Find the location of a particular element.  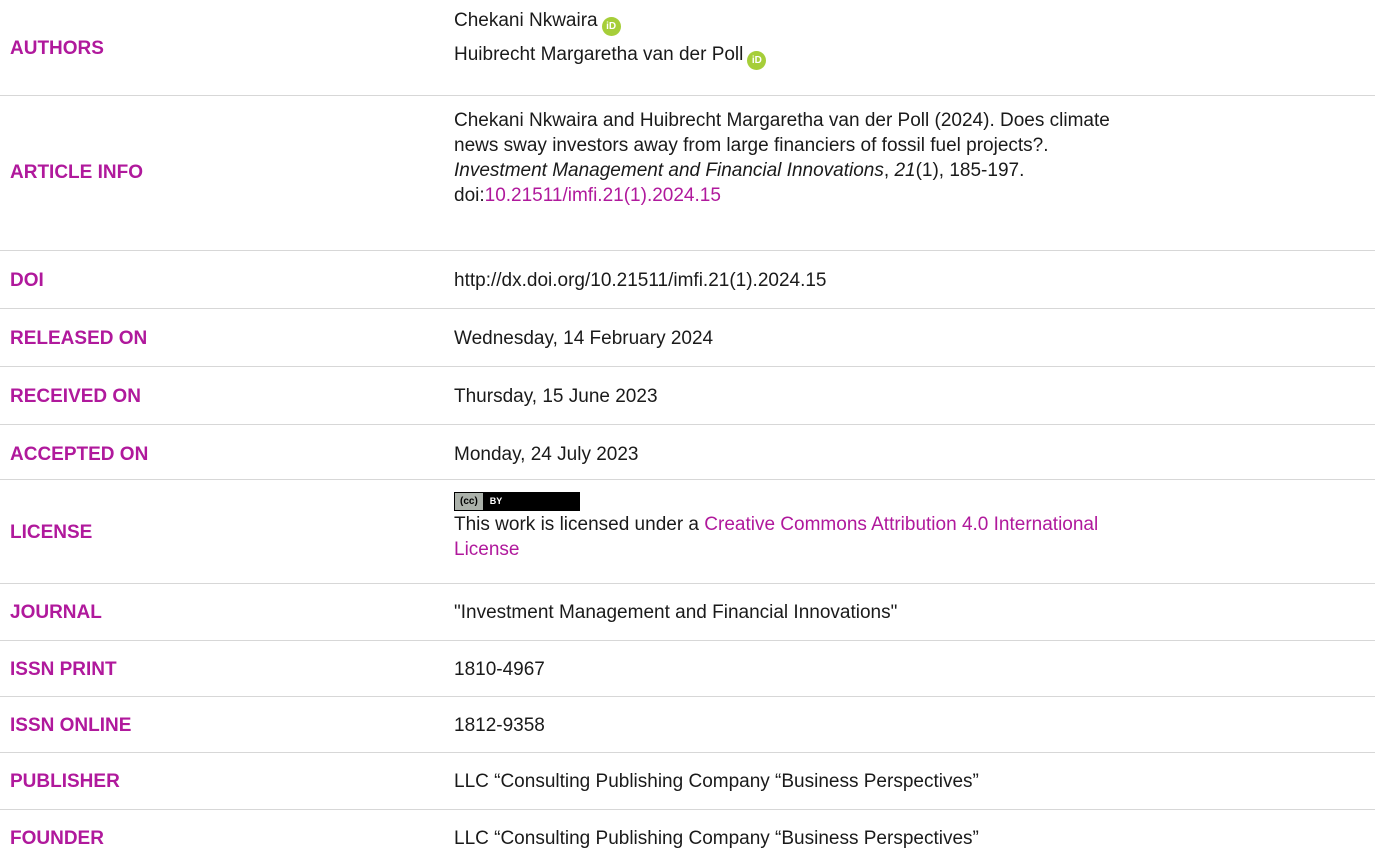

citation-doi-prefix: doi: is located at coordinates (469, 195).